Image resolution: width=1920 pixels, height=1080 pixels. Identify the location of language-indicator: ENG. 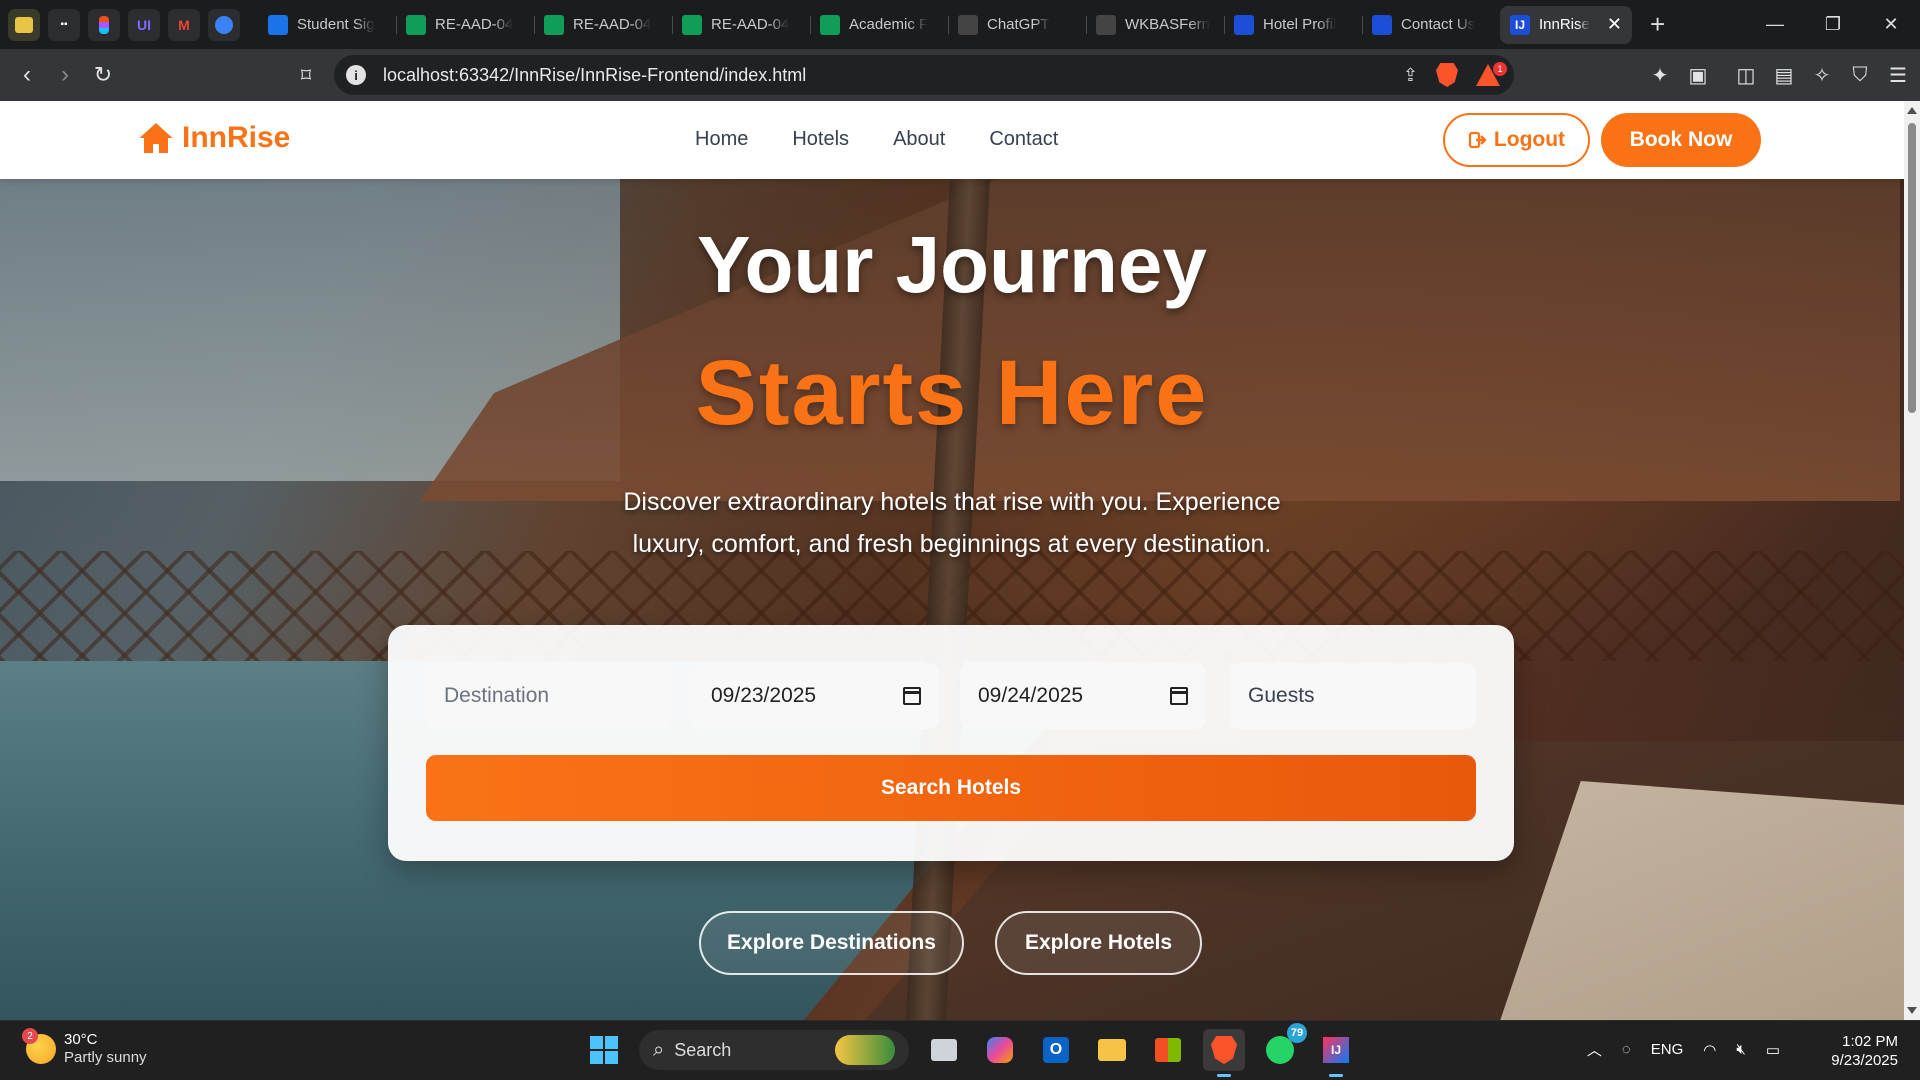
(1667, 1049).